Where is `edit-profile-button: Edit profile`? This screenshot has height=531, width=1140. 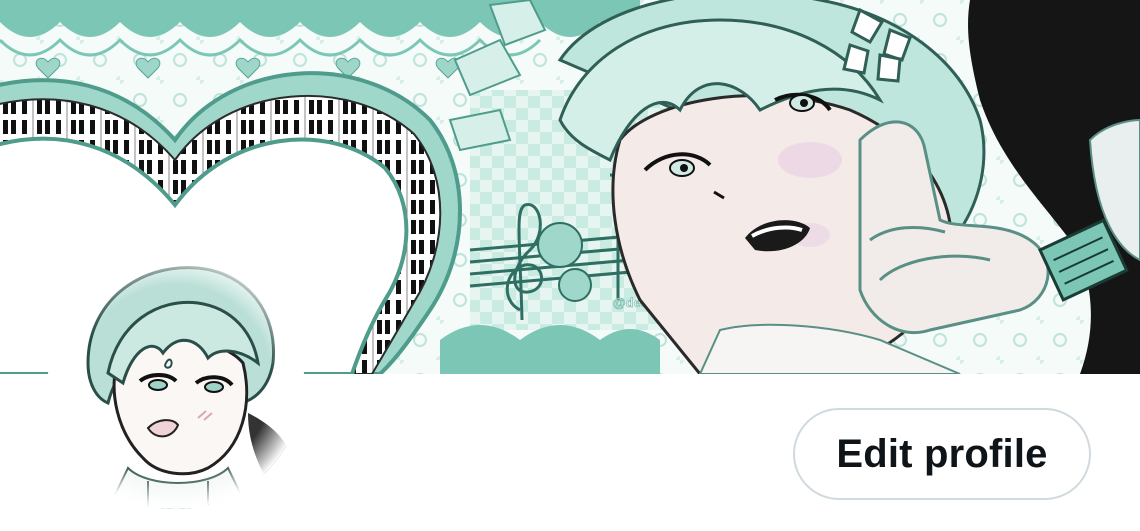
edit-profile-button: Edit profile is located at coordinates (942, 454).